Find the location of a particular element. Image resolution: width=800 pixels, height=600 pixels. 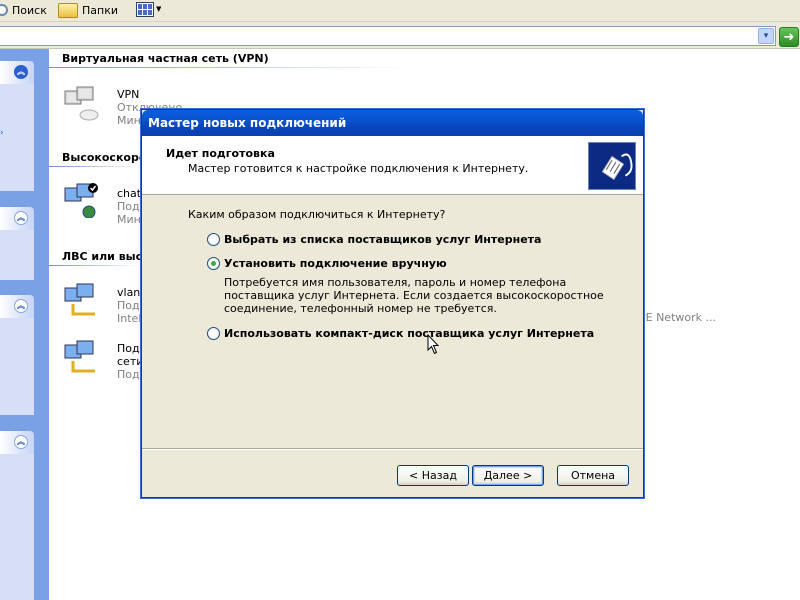

banner-title: Идет подготовка is located at coordinates (220, 153).